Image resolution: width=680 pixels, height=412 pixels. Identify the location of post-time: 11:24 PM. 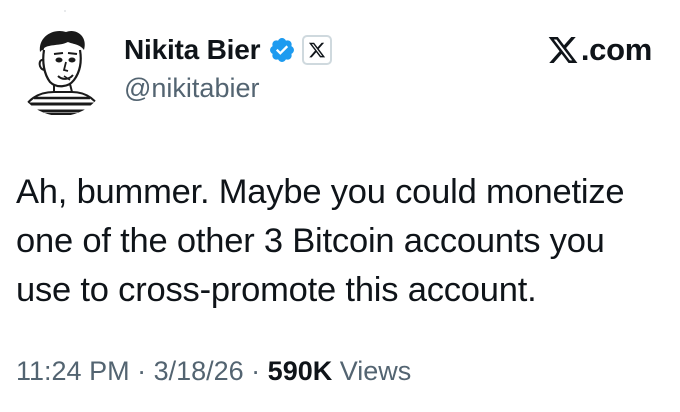
(73, 371).